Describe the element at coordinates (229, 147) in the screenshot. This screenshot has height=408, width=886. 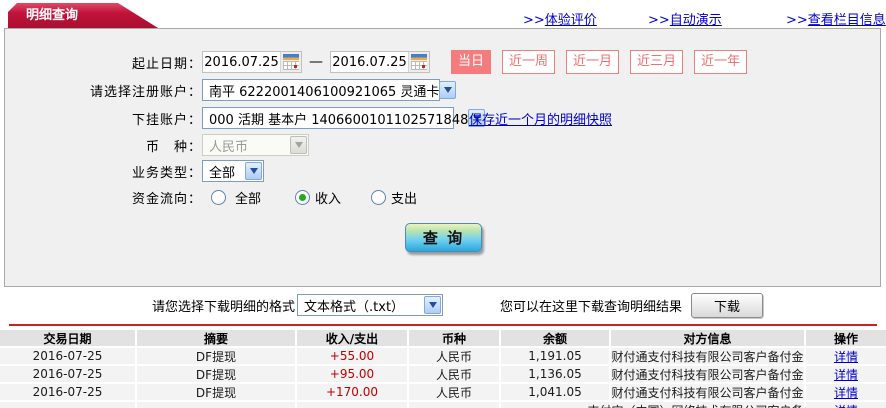
I see `currency-value: 人民币` at that location.